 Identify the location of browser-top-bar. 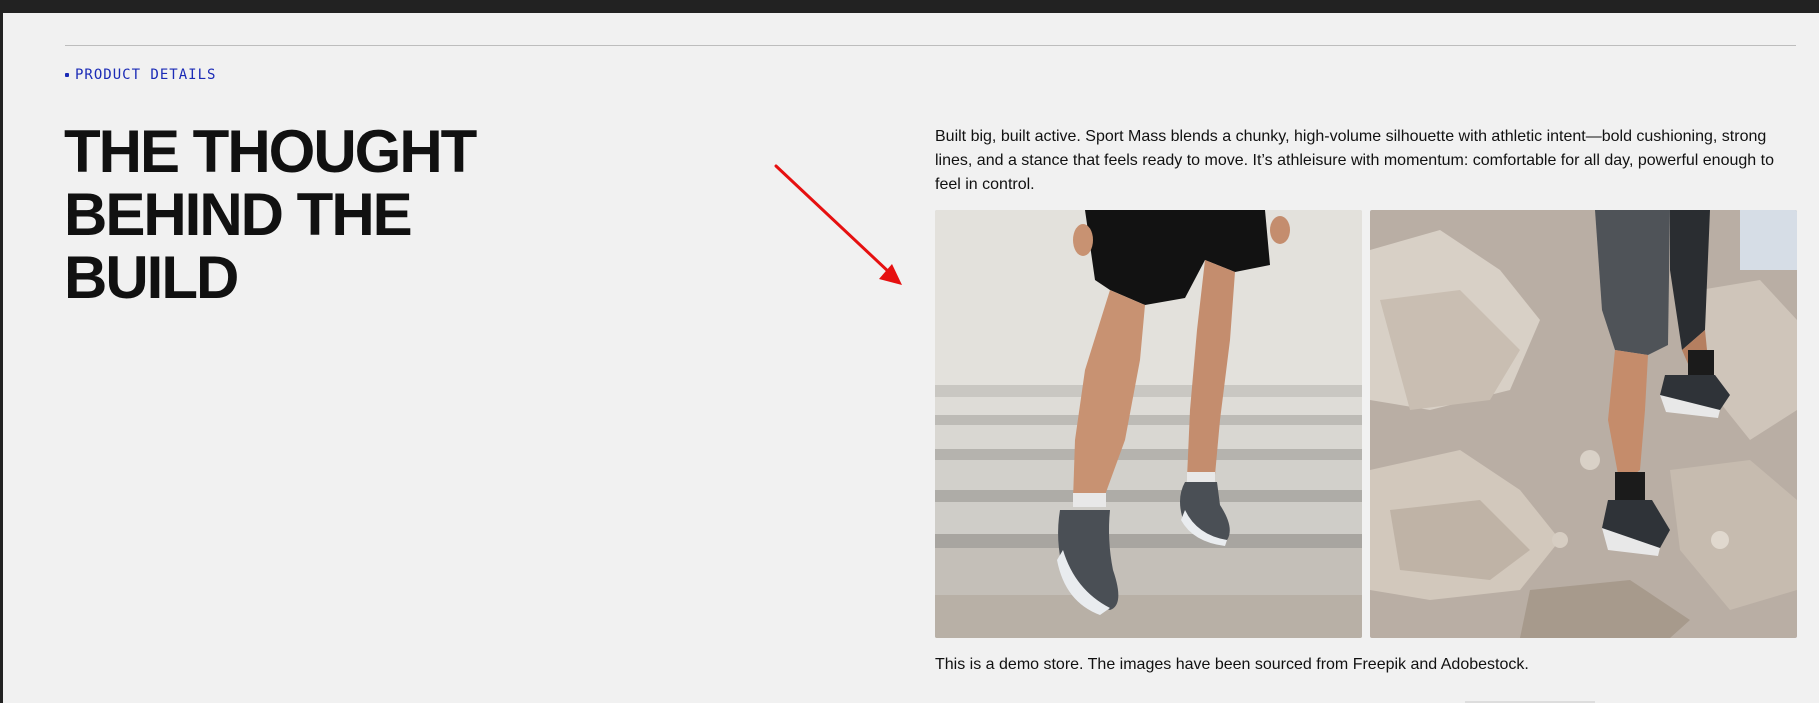
(909, 6).